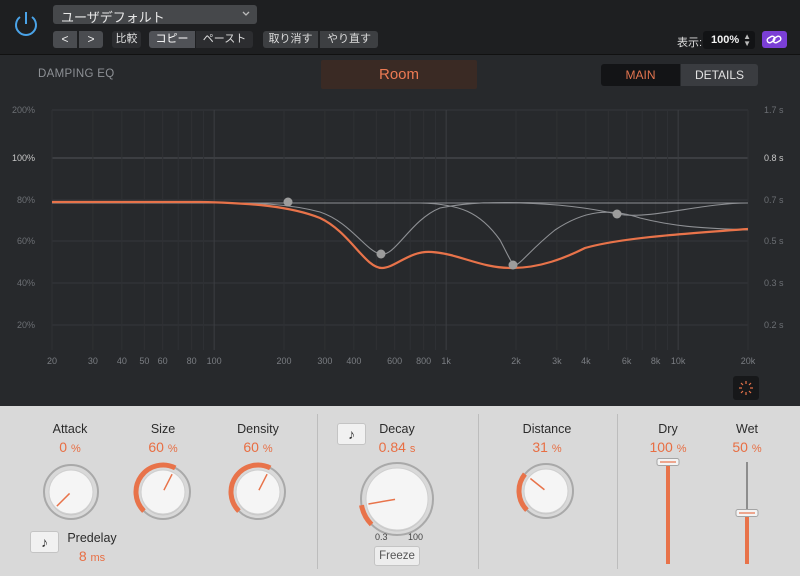 This screenshot has height=576, width=800. I want to click on dry-slider, so click(668, 512).